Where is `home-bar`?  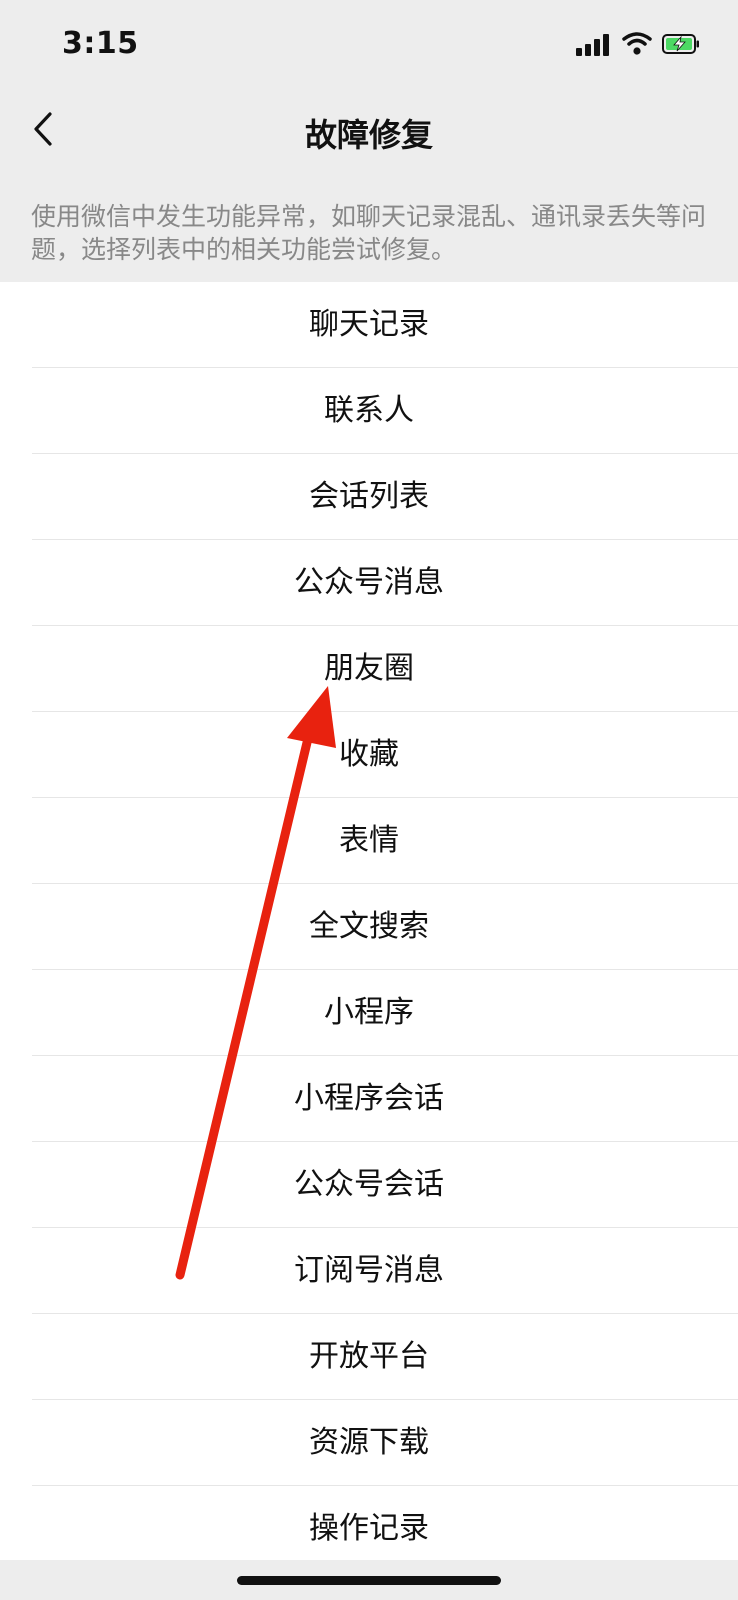
home-bar is located at coordinates (369, 1580).